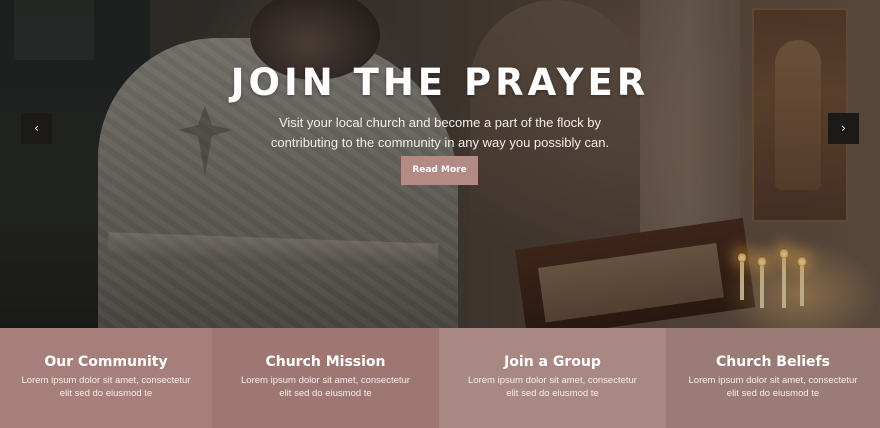  What do you see at coordinates (439, 170) in the screenshot?
I see `read-more-button: Read More` at bounding box center [439, 170].